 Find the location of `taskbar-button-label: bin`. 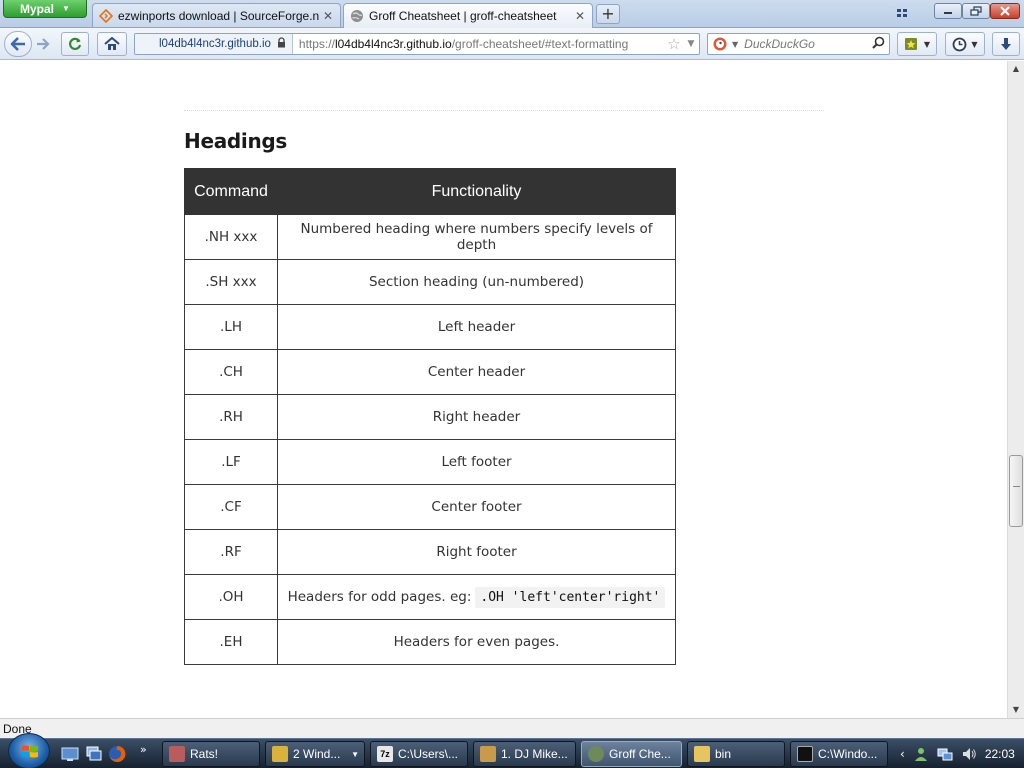

taskbar-button-label: bin is located at coordinates (723, 754).